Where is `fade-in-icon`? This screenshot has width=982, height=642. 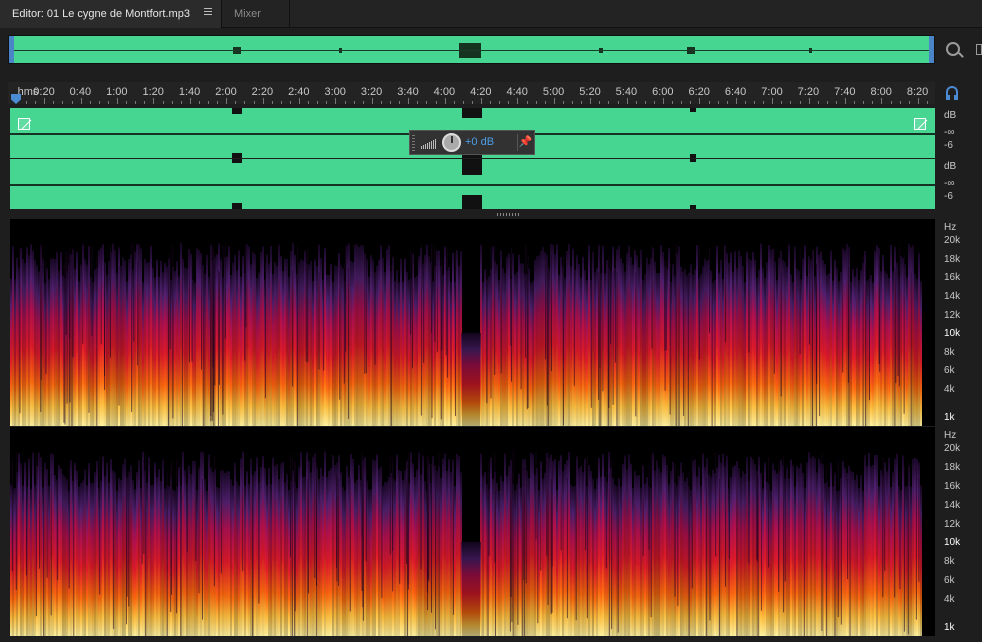 fade-in-icon is located at coordinates (24, 124).